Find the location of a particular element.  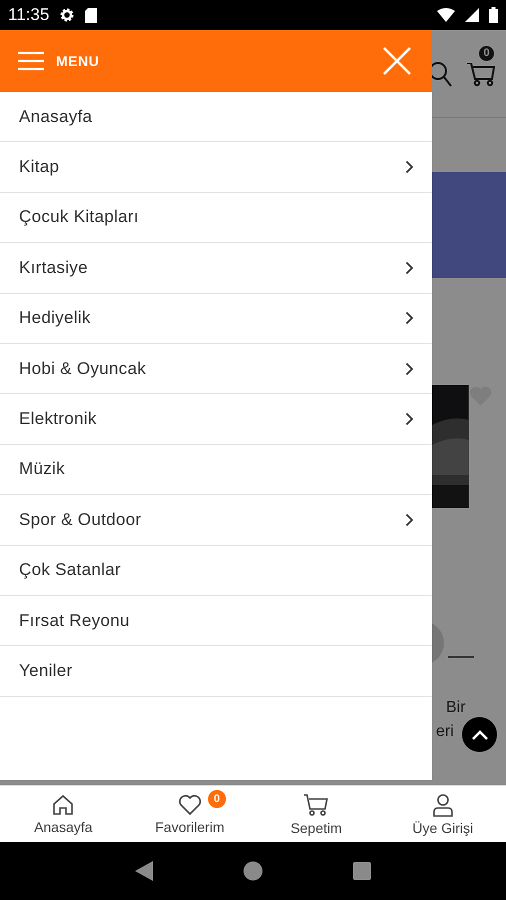

count-badge: 0 is located at coordinates (217, 799).